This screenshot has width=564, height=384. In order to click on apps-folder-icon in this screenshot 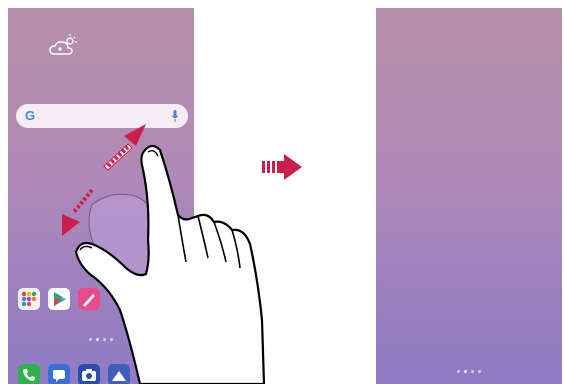, I will do `click(29, 299)`.